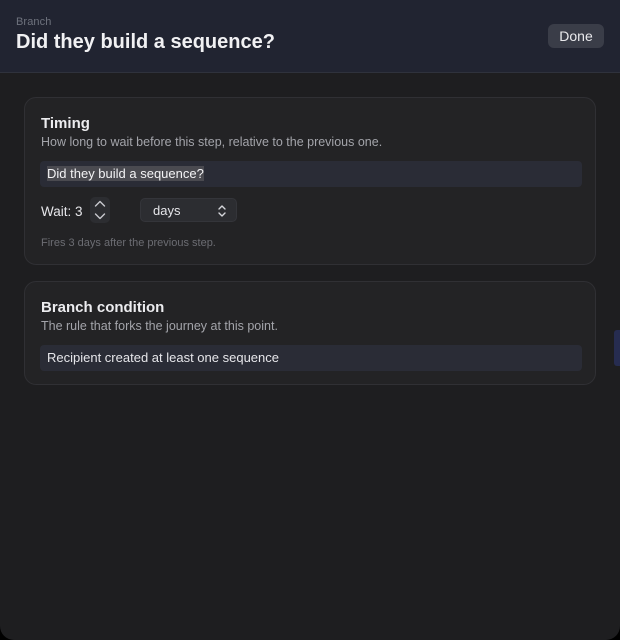 The image size is (620, 640). I want to click on background-edge-highlight, so click(617, 348).